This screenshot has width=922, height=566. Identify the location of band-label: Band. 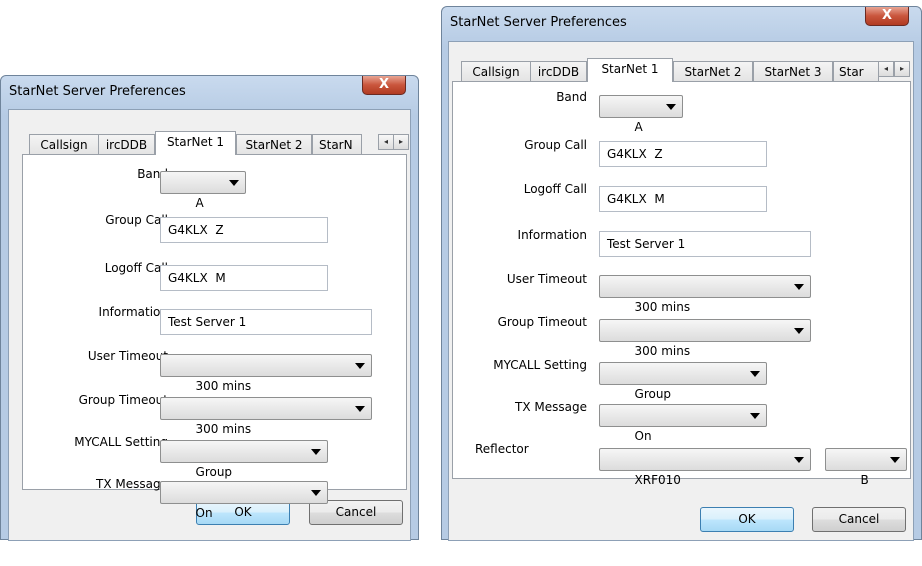
(571, 97).